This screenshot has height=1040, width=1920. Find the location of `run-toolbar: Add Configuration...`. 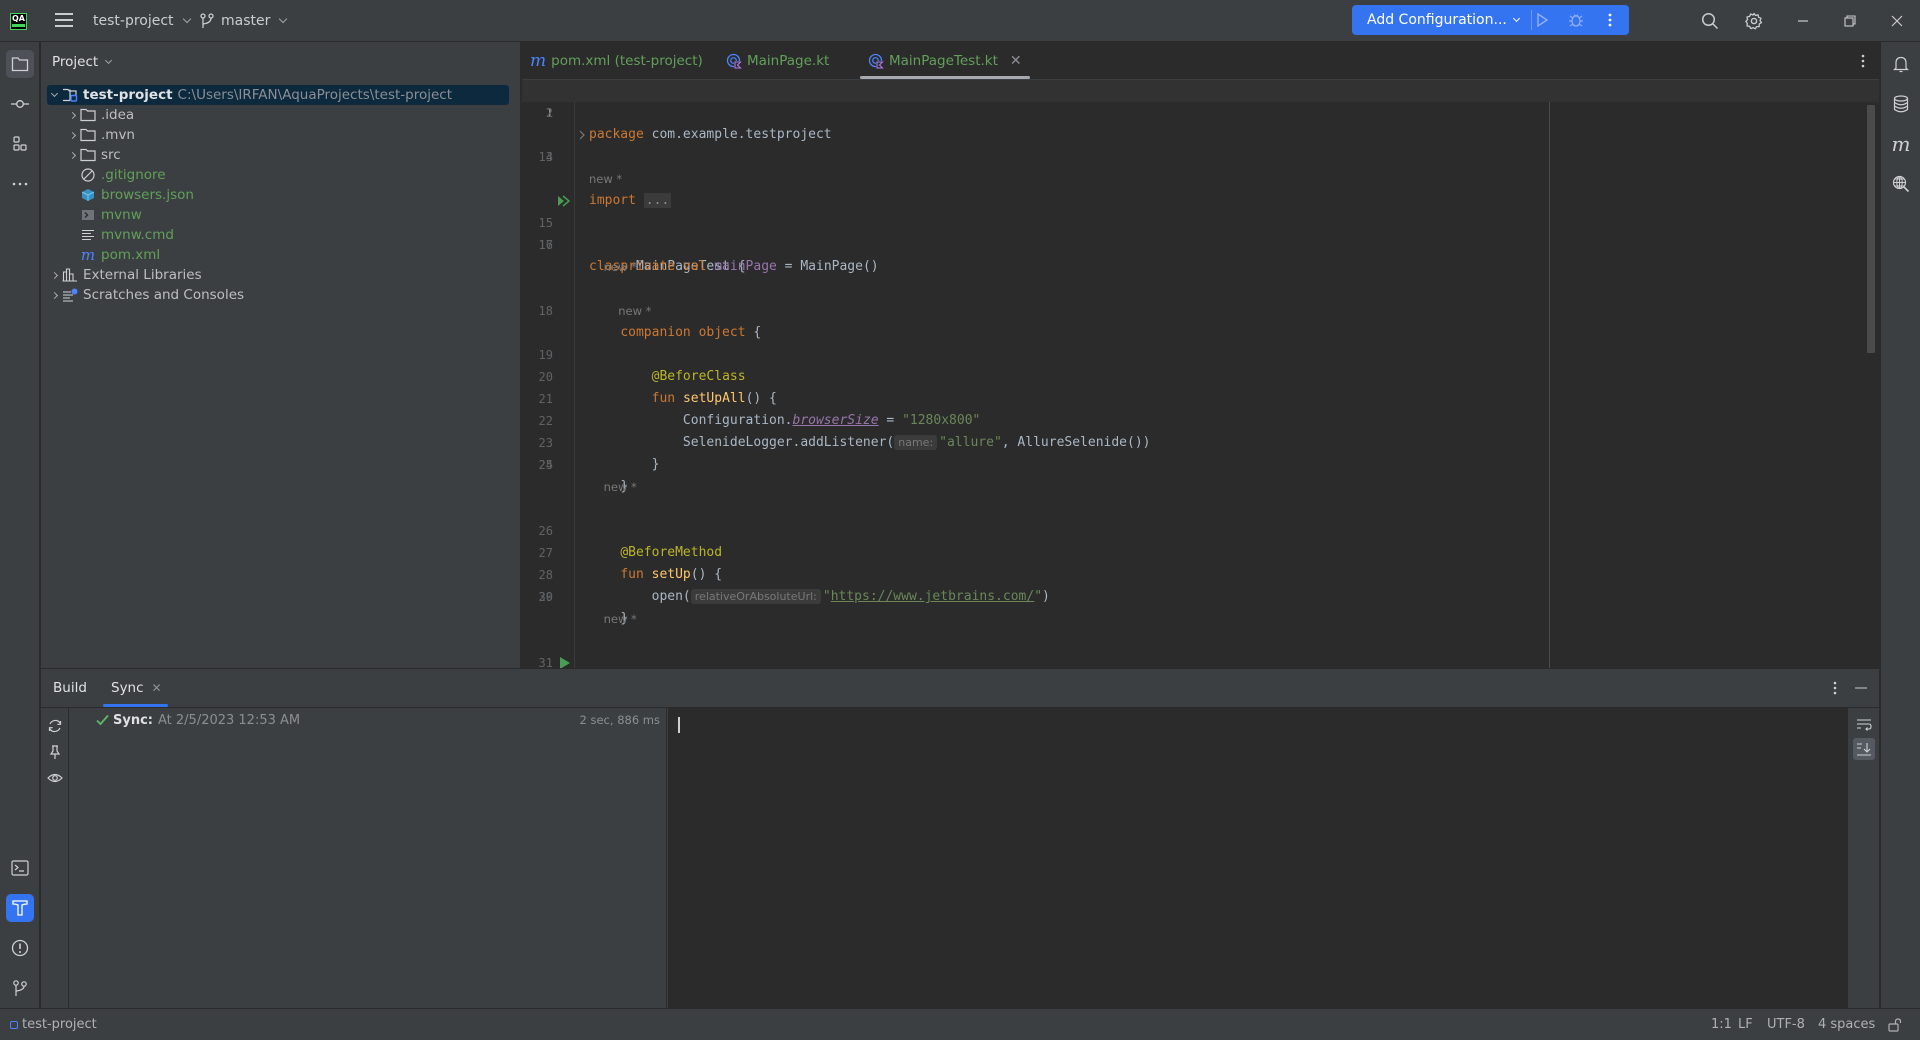

run-toolbar: Add Configuration... is located at coordinates (1490, 20).